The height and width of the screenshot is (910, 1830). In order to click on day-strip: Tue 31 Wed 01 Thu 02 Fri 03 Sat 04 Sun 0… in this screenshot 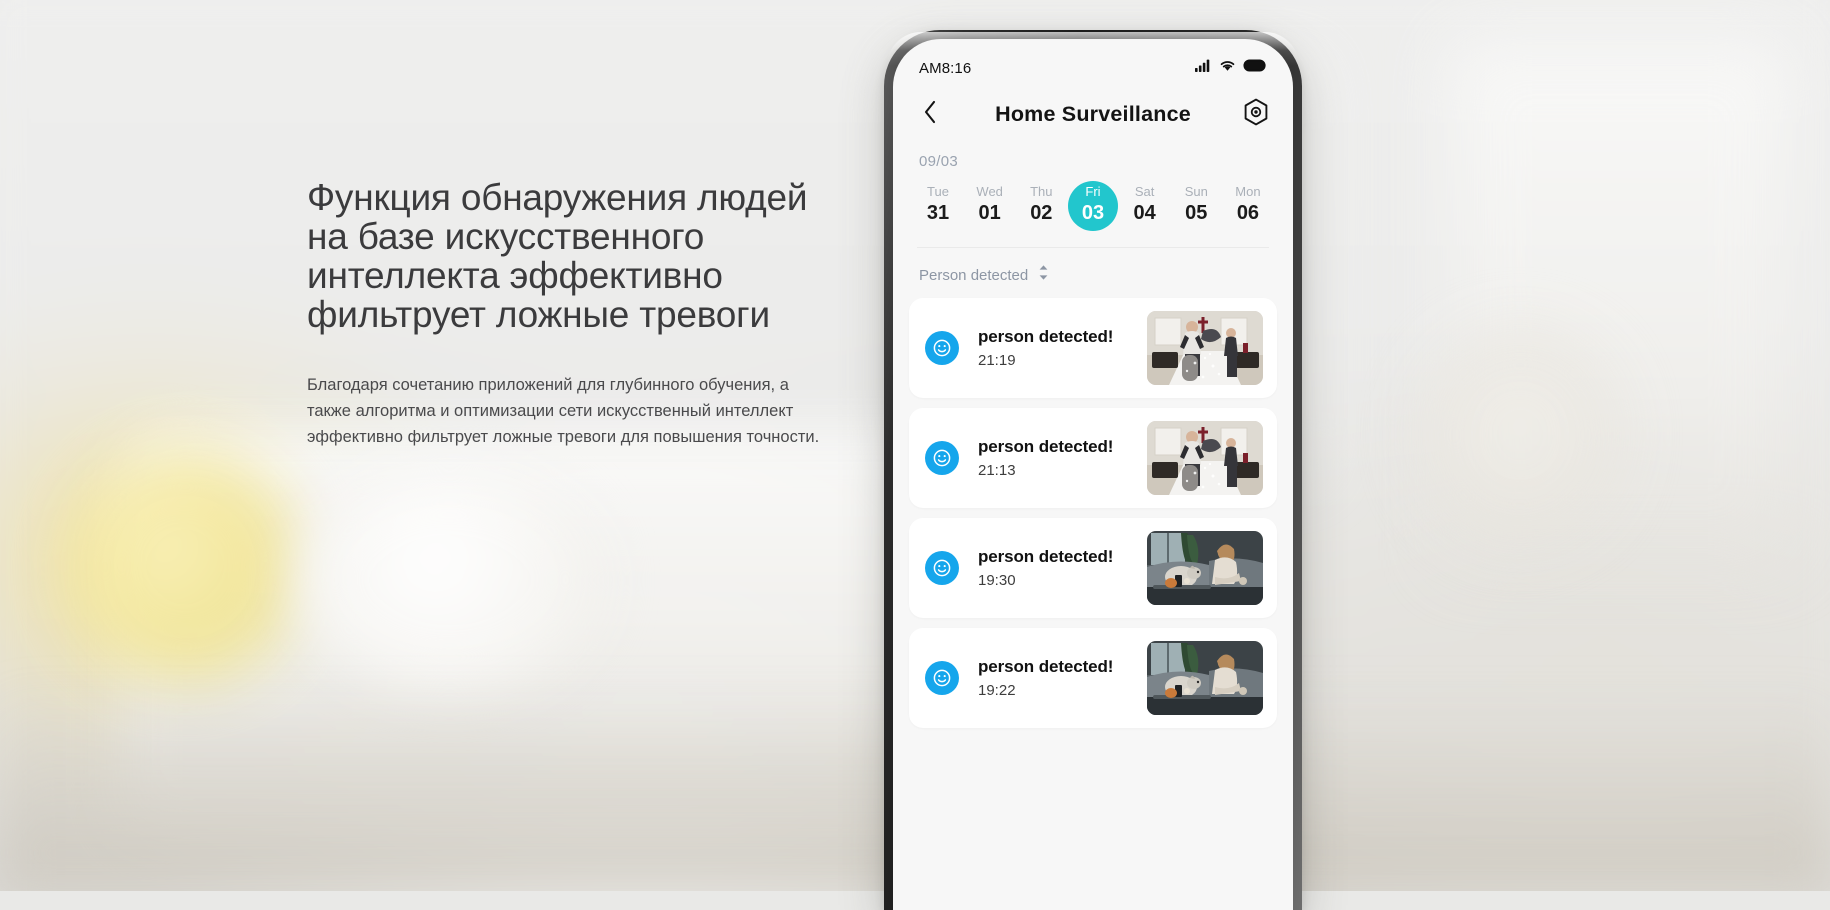, I will do `click(1093, 201)`.